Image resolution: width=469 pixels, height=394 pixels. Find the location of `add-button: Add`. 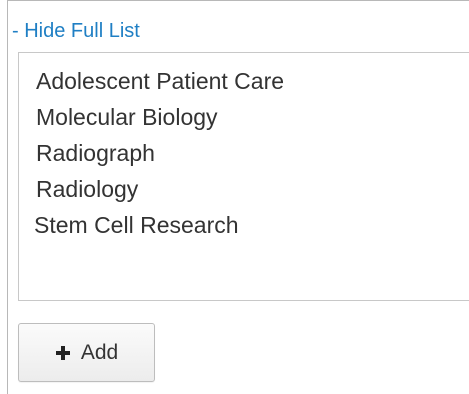

add-button: Add is located at coordinates (86, 352).